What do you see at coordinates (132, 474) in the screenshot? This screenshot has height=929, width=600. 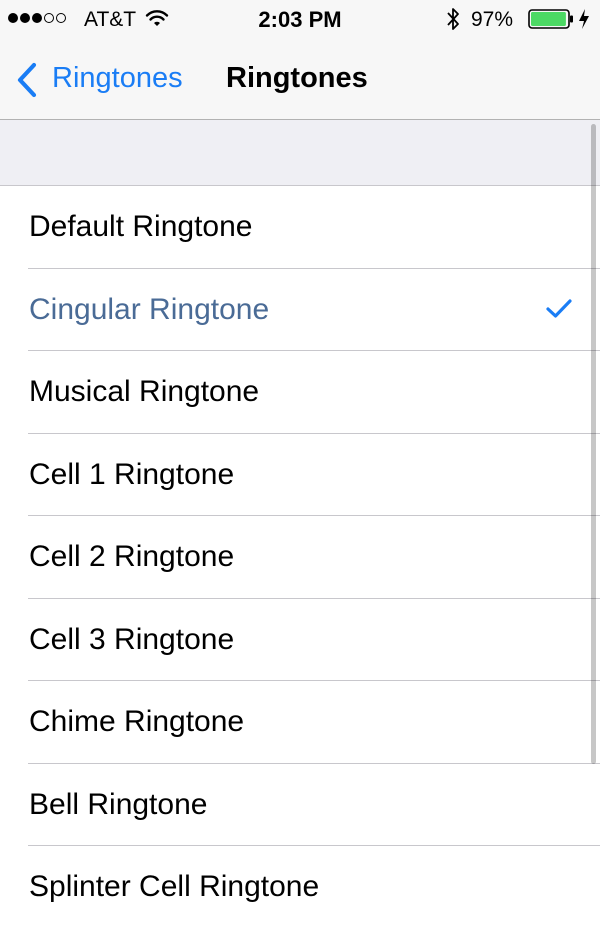 I see `ringtone-label: Cell 1 Ringtone` at bounding box center [132, 474].